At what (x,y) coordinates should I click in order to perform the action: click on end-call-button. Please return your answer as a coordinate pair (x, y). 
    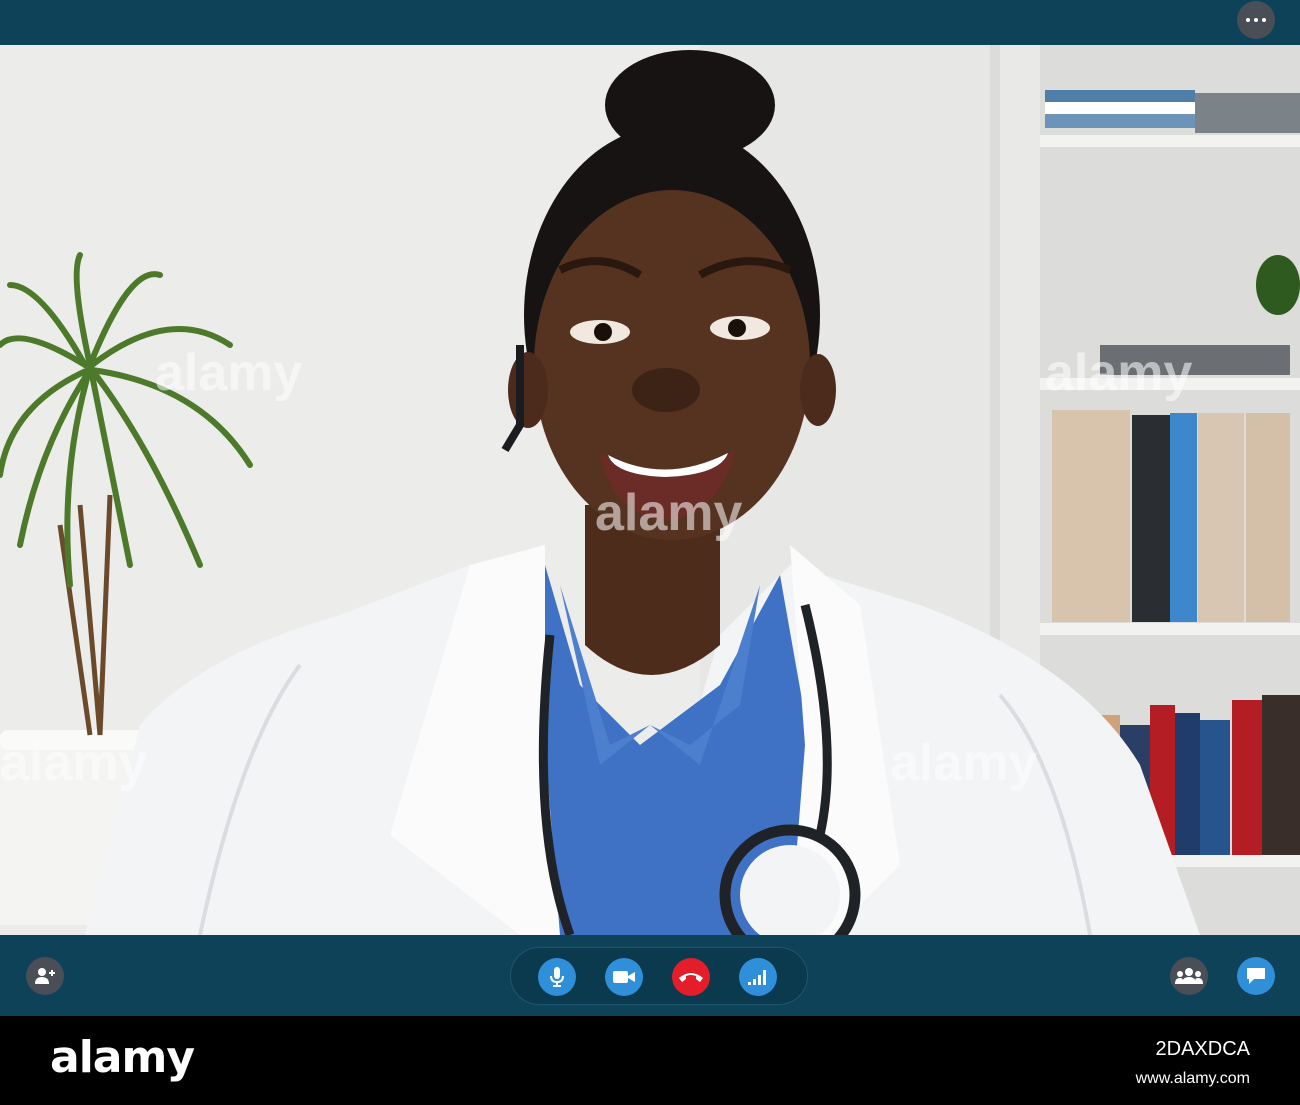
    Looking at the image, I should click on (691, 977).